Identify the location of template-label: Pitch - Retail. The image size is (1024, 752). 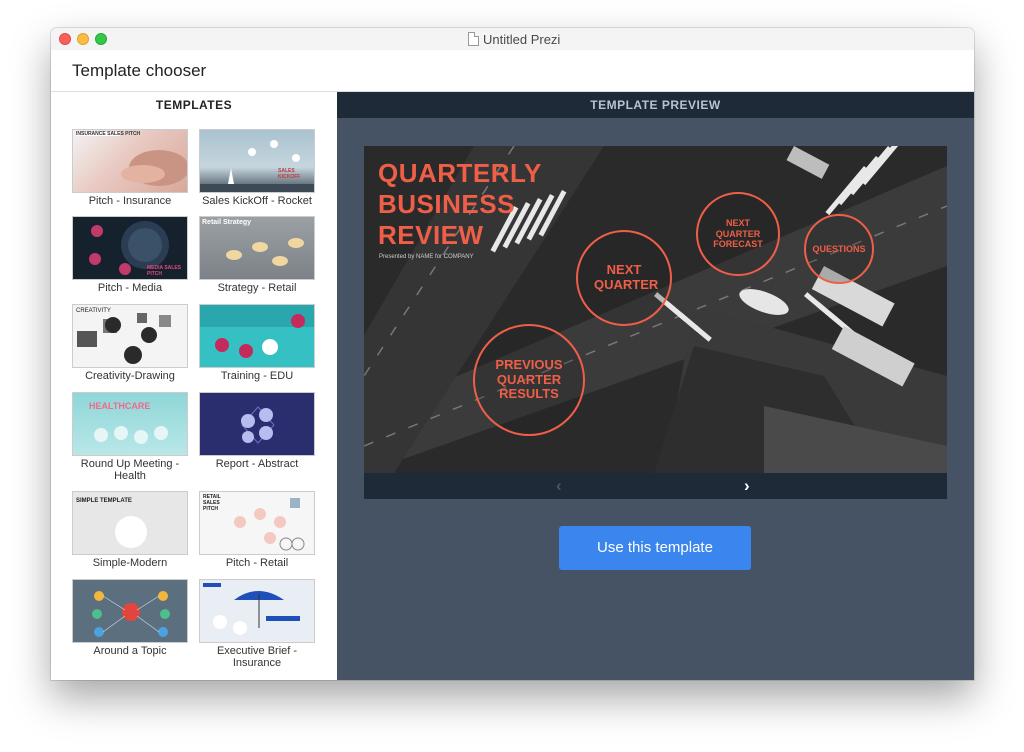
(257, 563).